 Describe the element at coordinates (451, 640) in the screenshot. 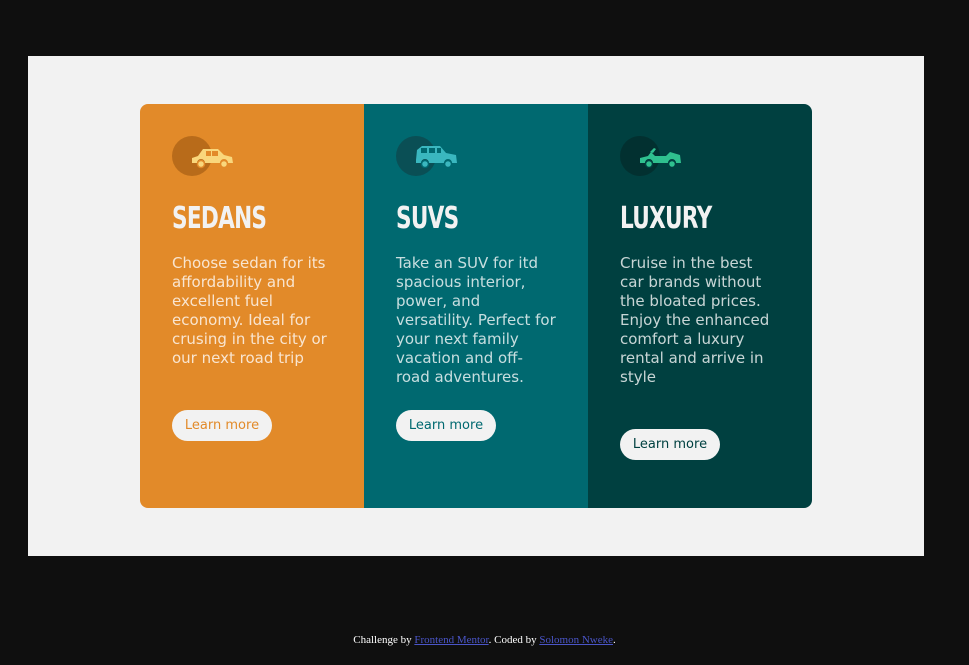

I see `frontend-mentor-link: Frontend Mentor` at that location.